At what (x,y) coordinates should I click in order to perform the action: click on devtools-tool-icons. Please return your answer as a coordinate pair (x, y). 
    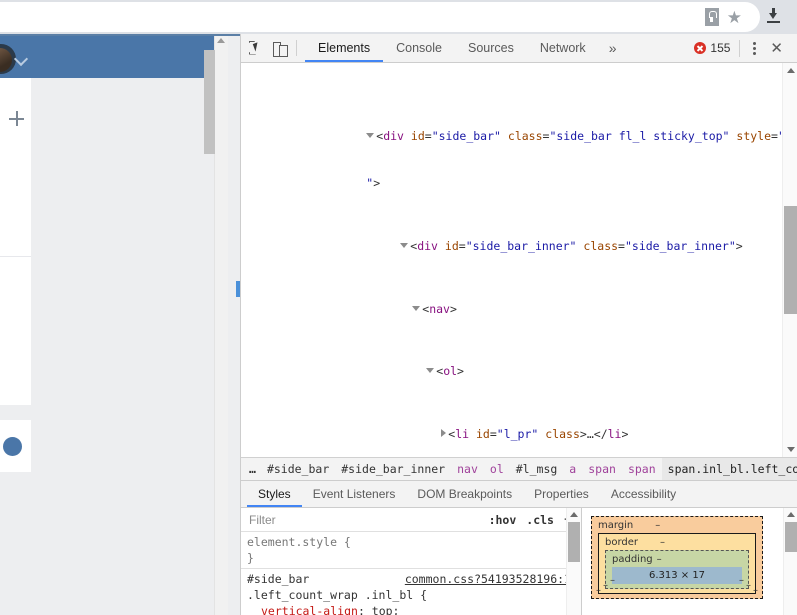
    Looking at the image, I should click on (264, 48).